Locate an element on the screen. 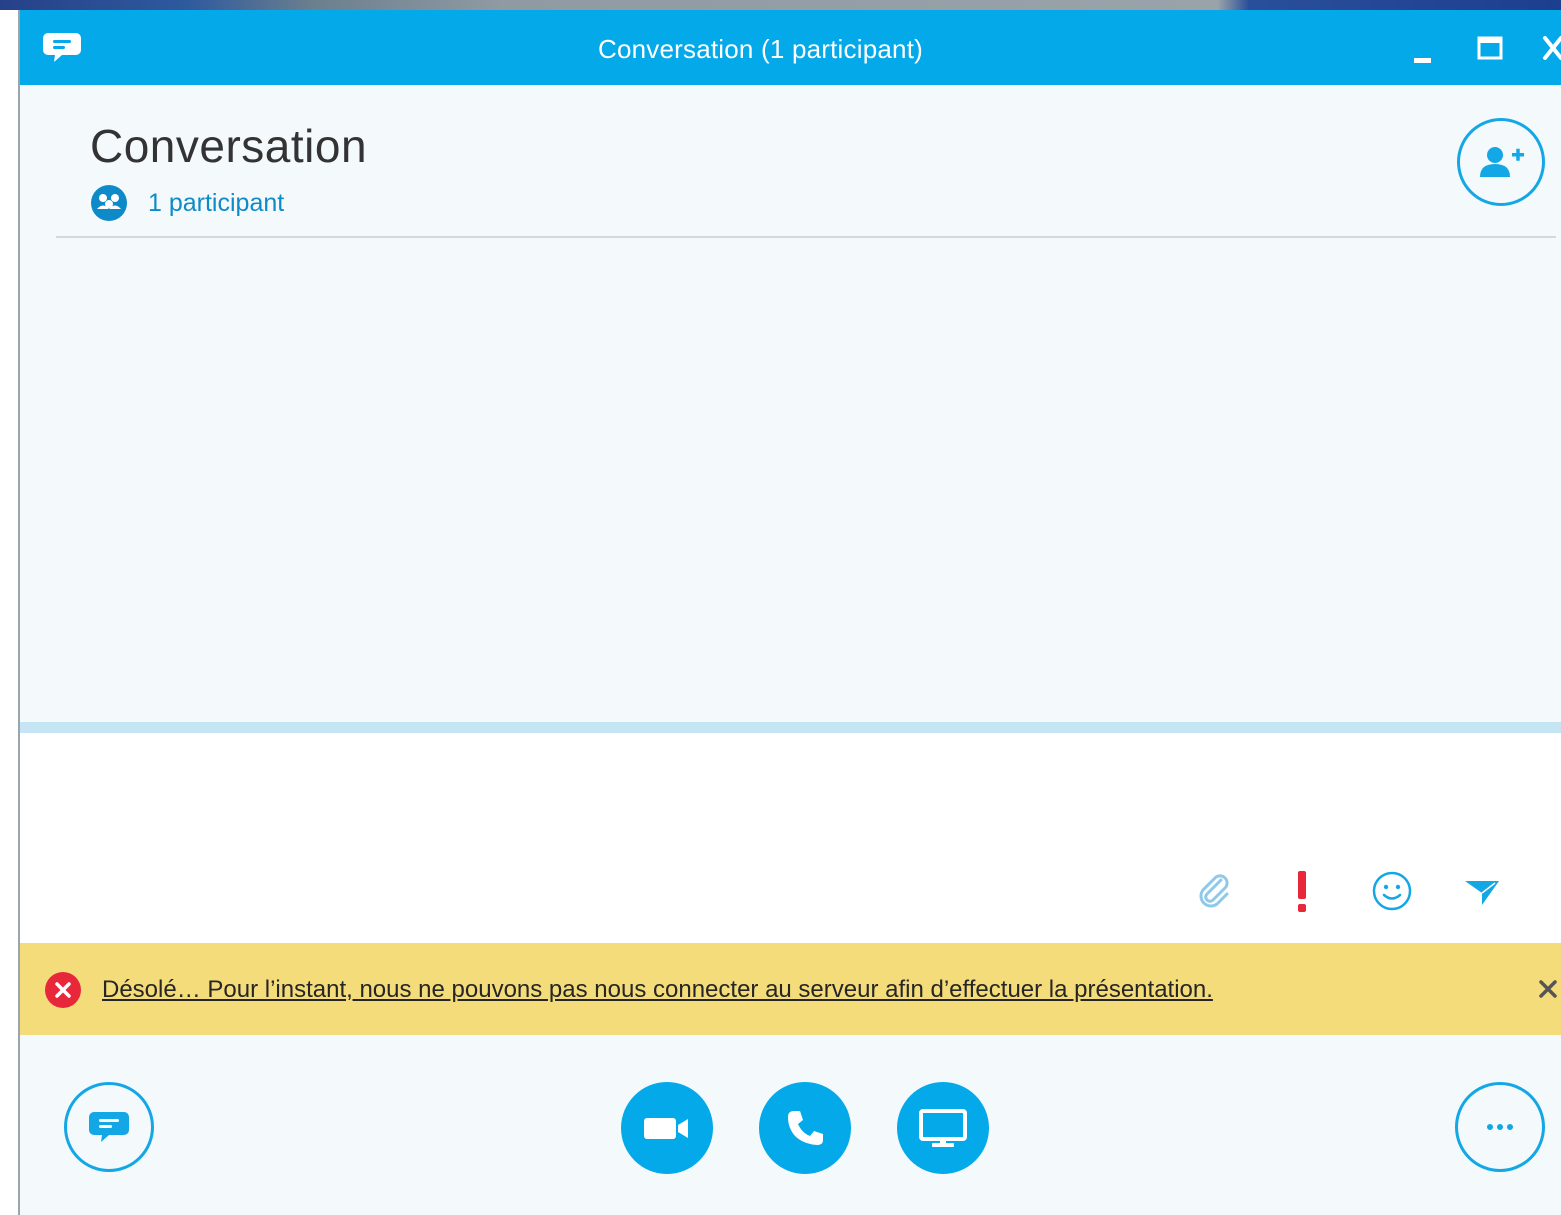  window-title: Conversation (1 participant) is located at coordinates (760, 49).